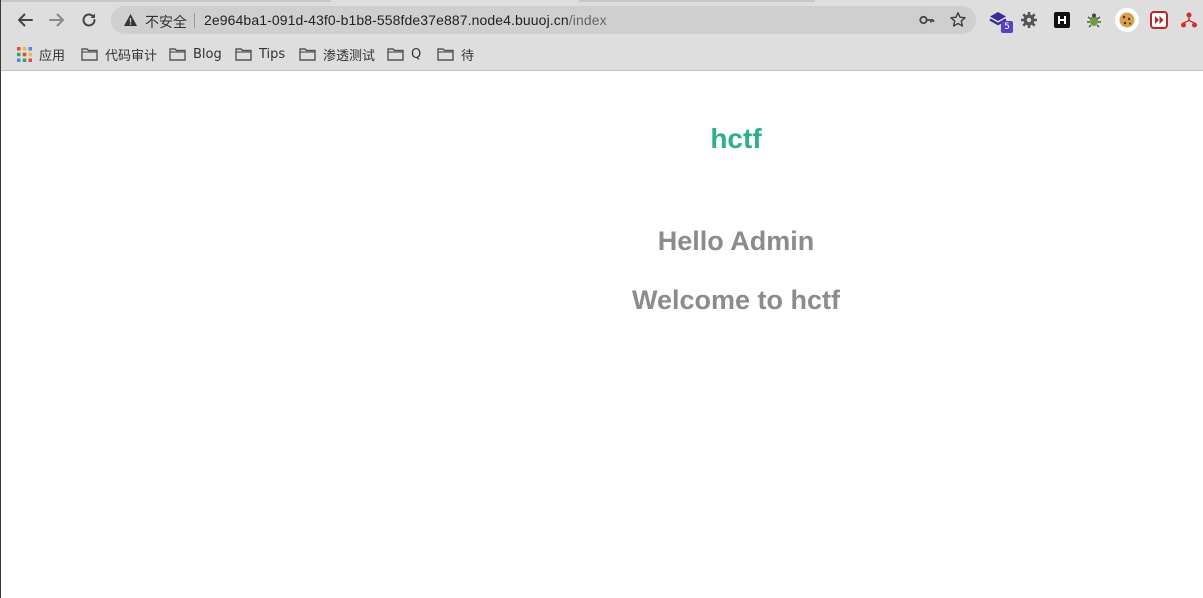 This screenshot has height=598, width=1203. I want to click on extension-button-network, so click(1189, 20).